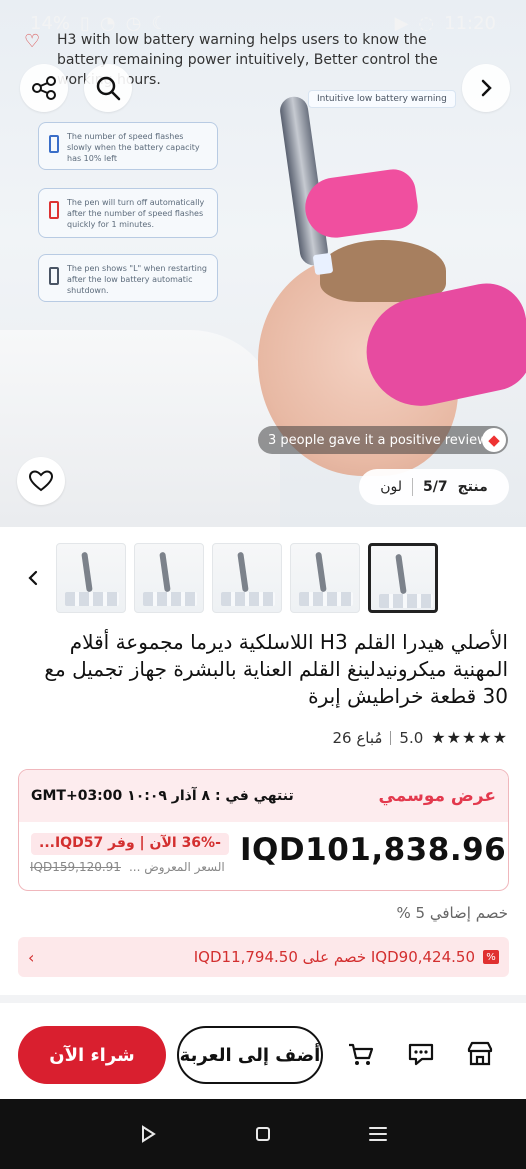 This screenshot has height=1169, width=526. What do you see at coordinates (403, 578) in the screenshot?
I see `thumbnail-5-selected` at bounding box center [403, 578].